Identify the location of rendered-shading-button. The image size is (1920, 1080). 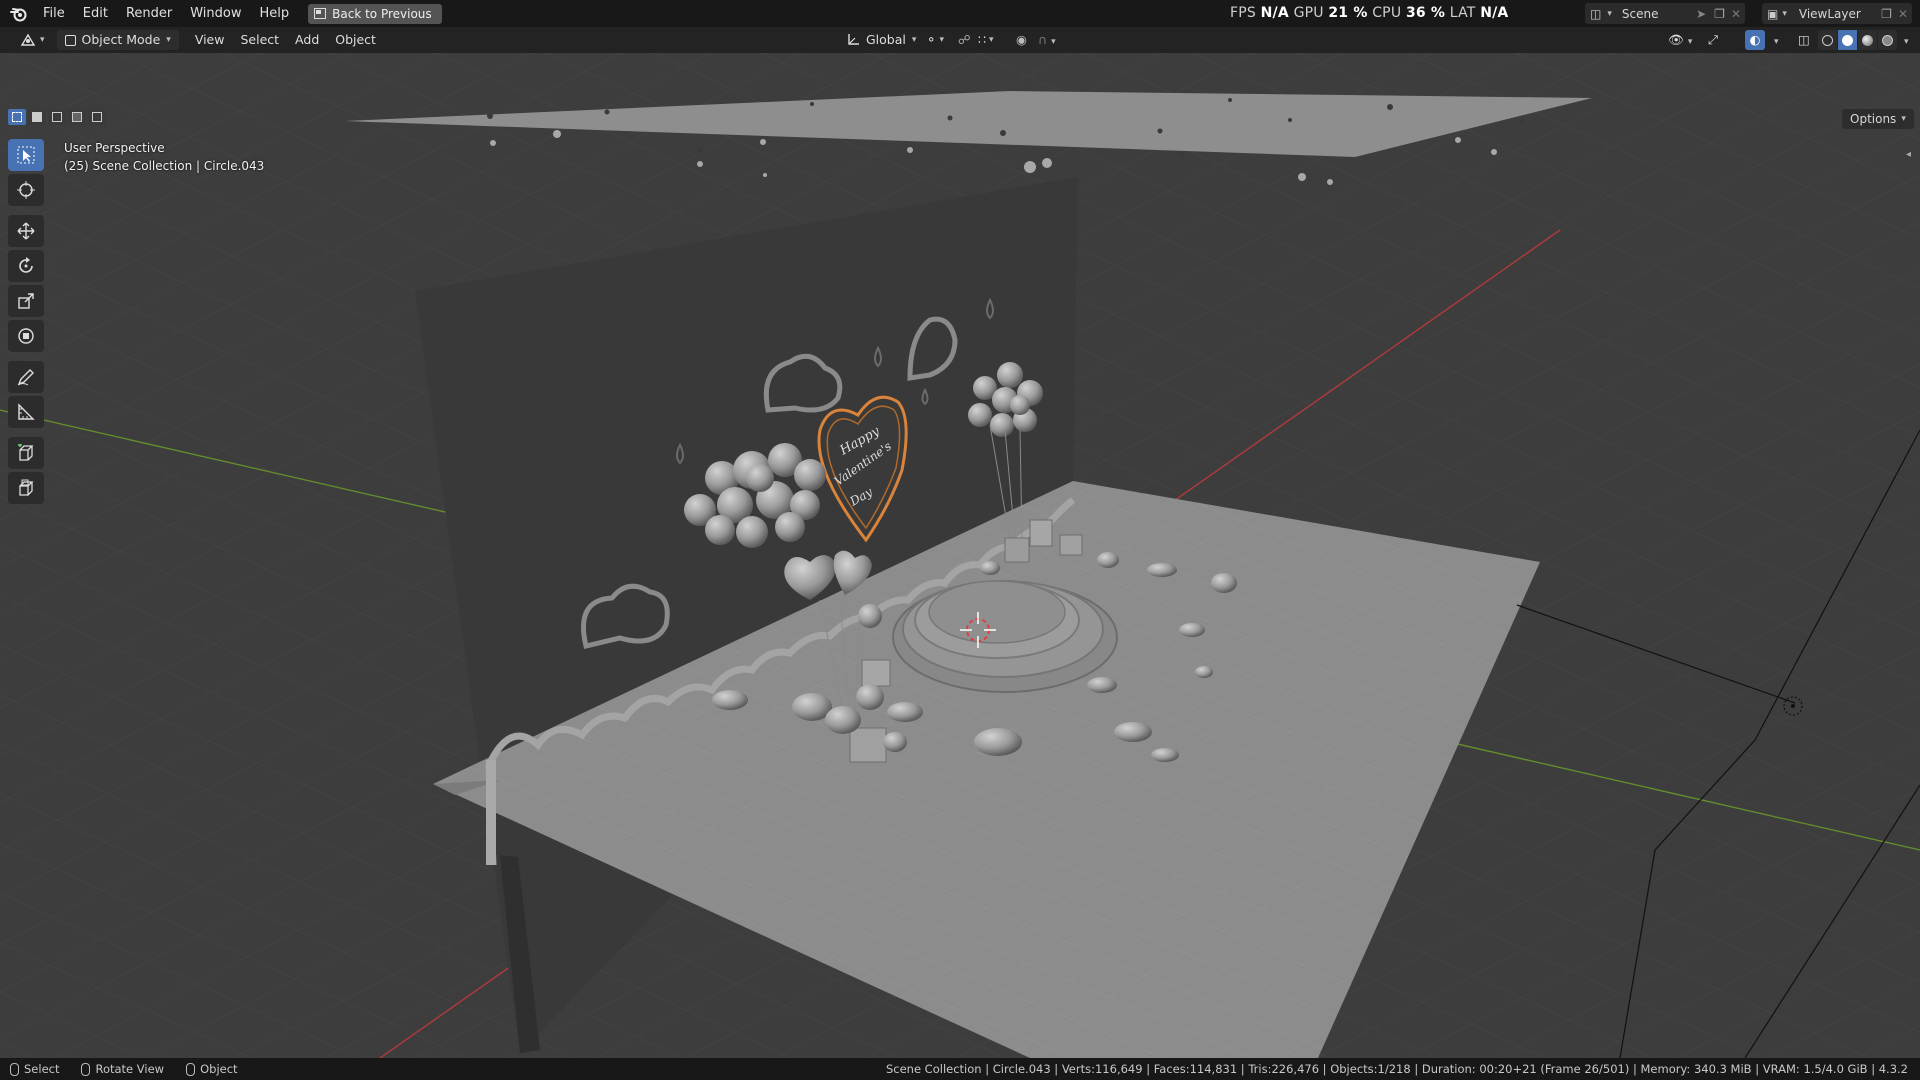
(1887, 40).